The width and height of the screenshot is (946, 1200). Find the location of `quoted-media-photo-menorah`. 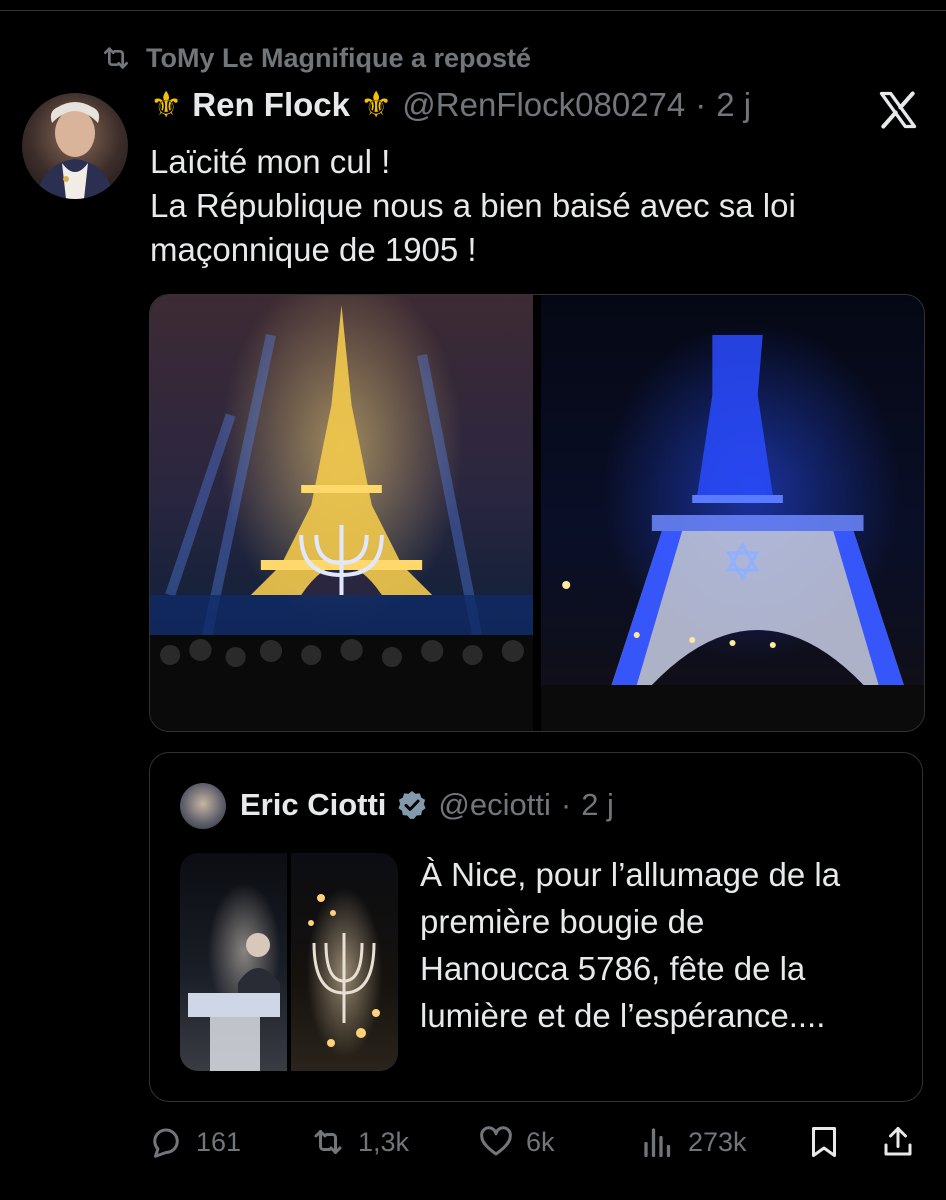

quoted-media-photo-menorah is located at coordinates (344, 962).